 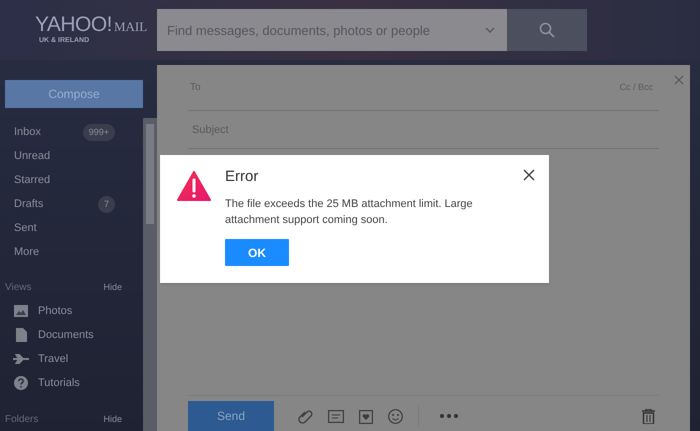 What do you see at coordinates (648, 416) in the screenshot?
I see `trash-icon` at bounding box center [648, 416].